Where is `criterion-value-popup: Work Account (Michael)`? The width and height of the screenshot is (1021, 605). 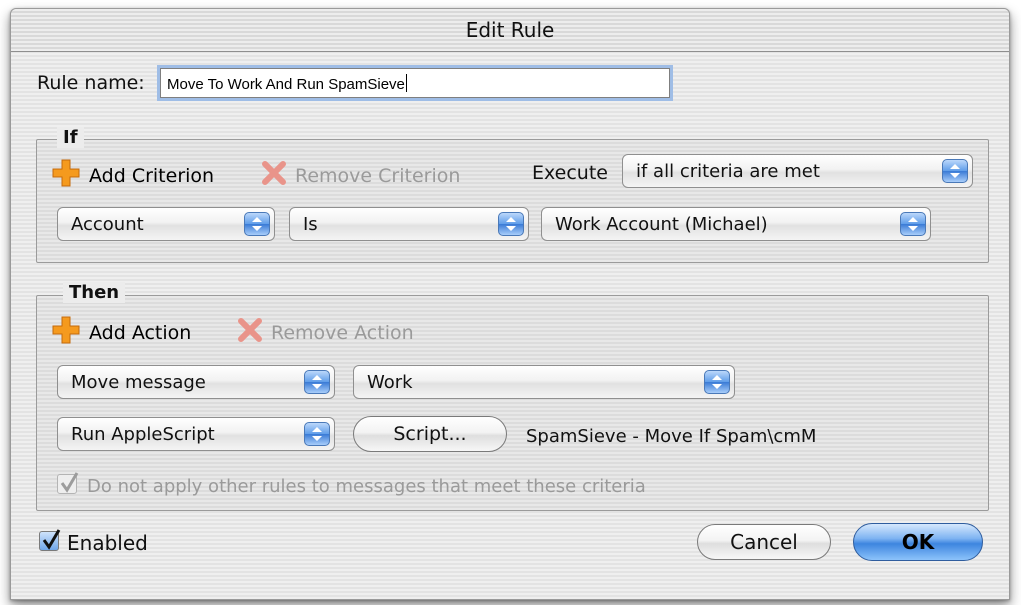 criterion-value-popup: Work Account (Michael) is located at coordinates (736, 224).